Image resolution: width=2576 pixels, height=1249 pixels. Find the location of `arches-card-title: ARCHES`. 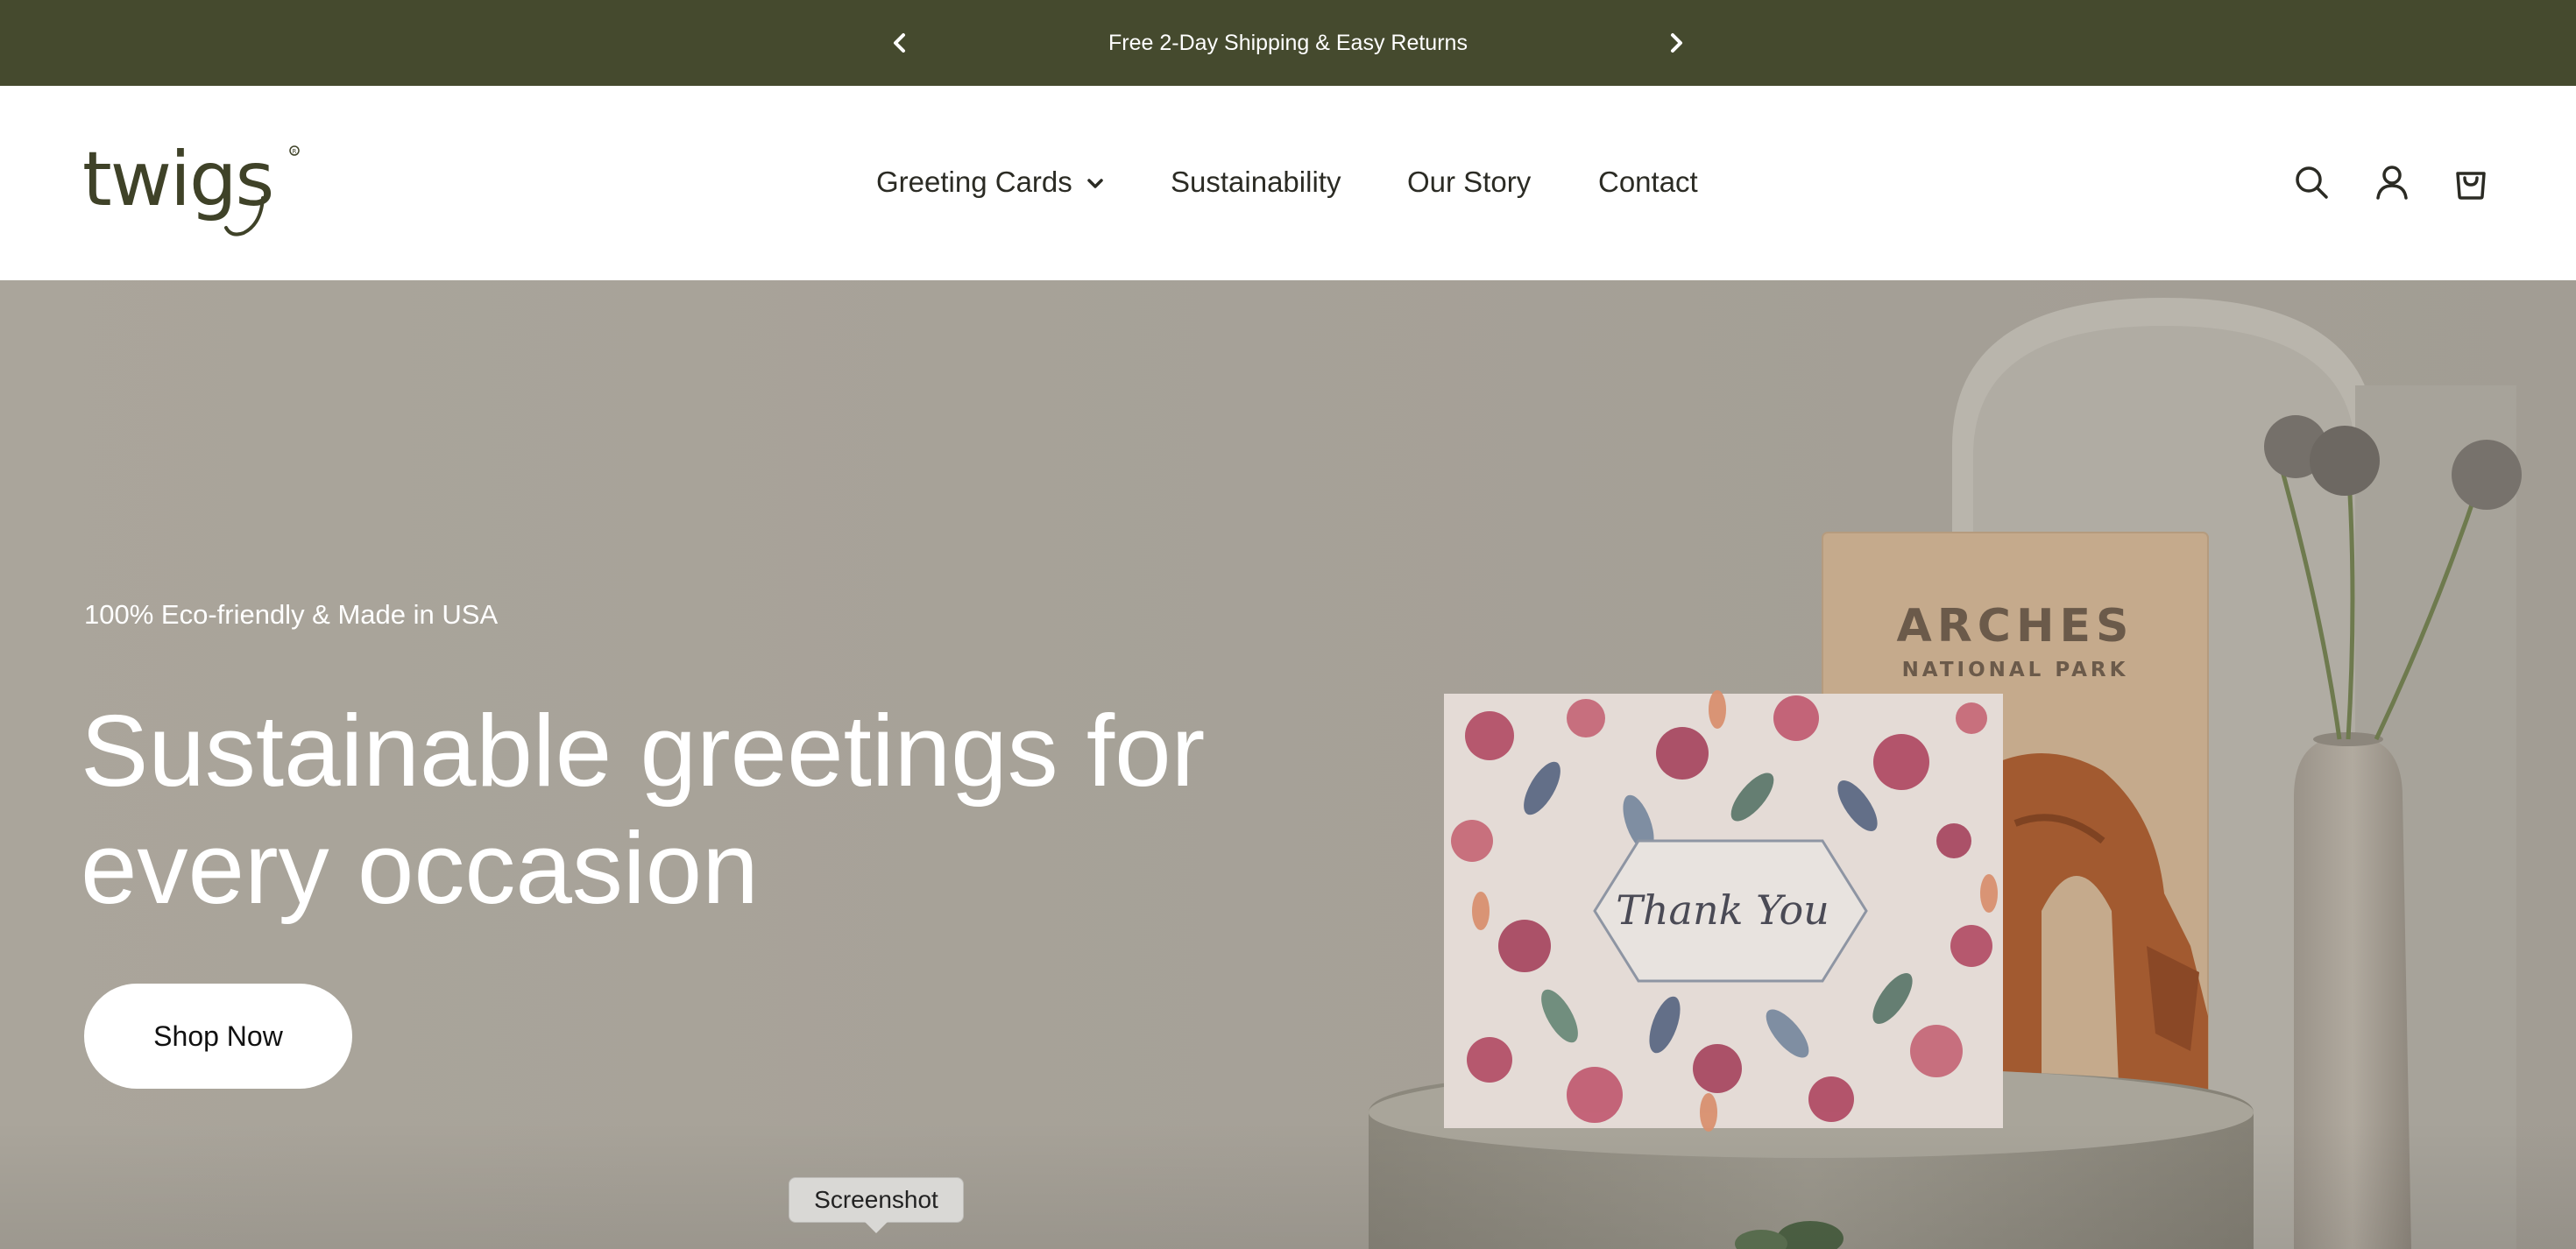

arches-card-title: ARCHES is located at coordinates (2015, 626).